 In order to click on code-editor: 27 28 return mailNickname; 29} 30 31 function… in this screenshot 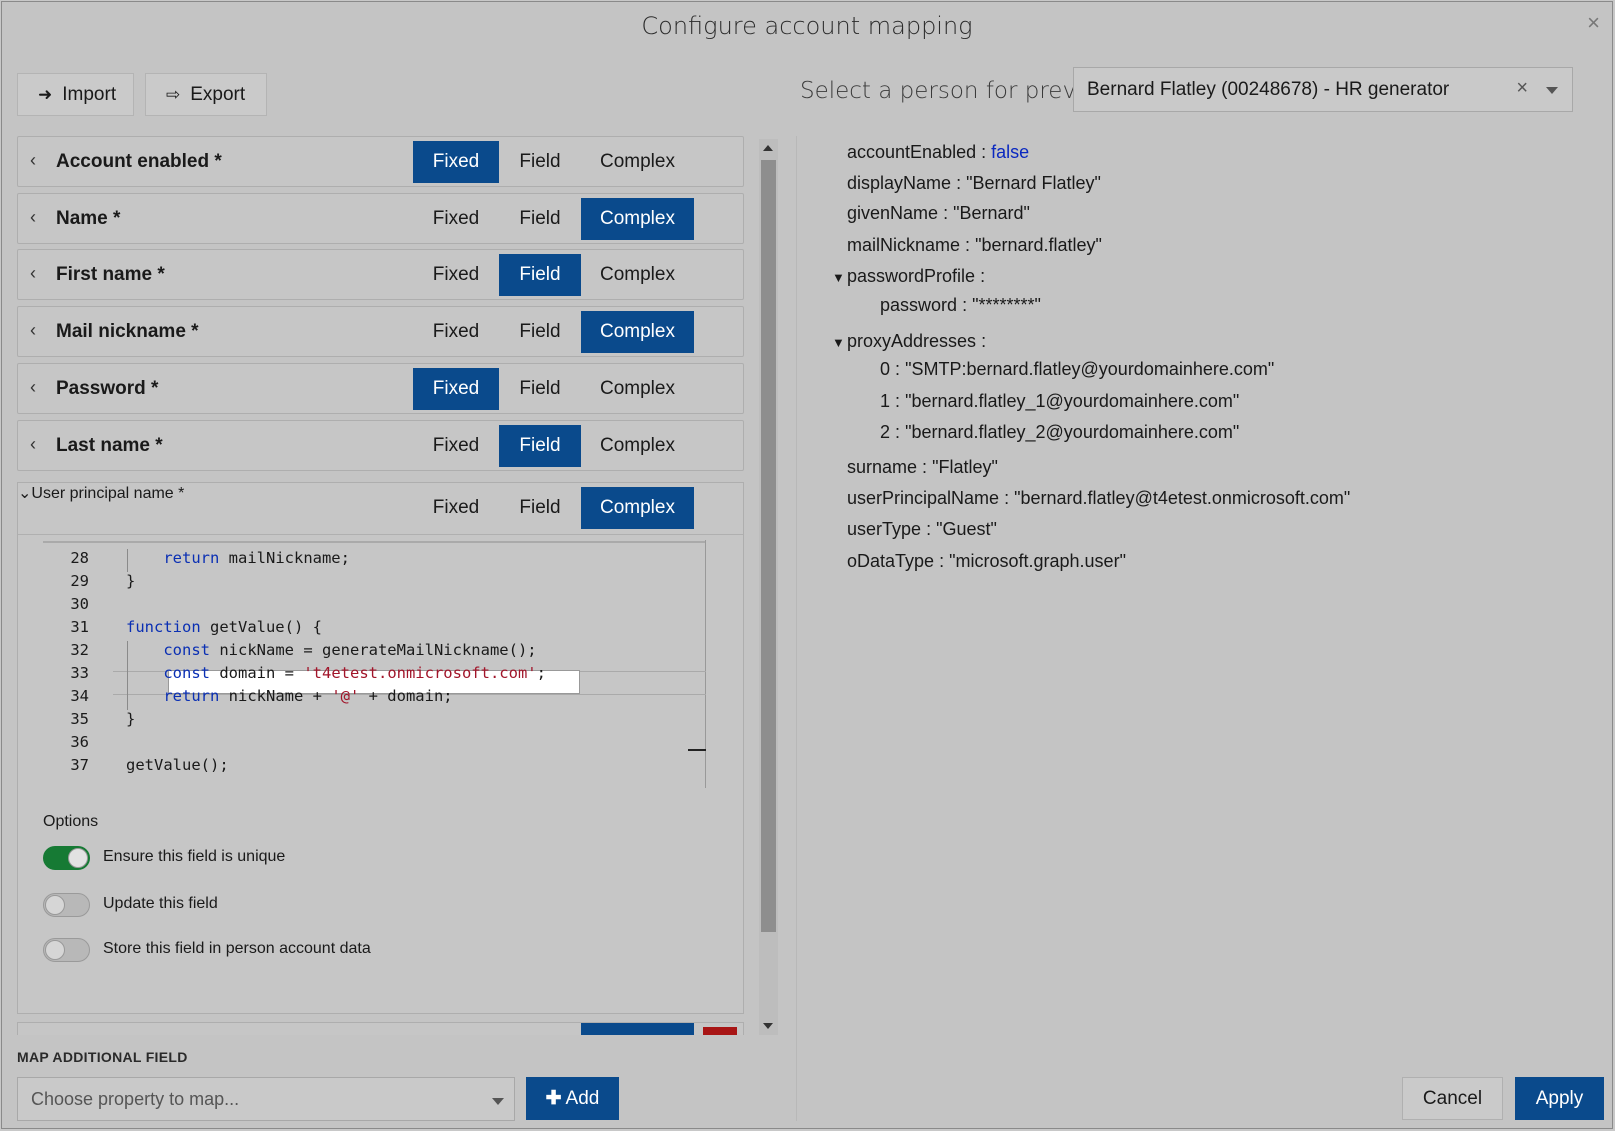, I will do `click(374, 665)`.